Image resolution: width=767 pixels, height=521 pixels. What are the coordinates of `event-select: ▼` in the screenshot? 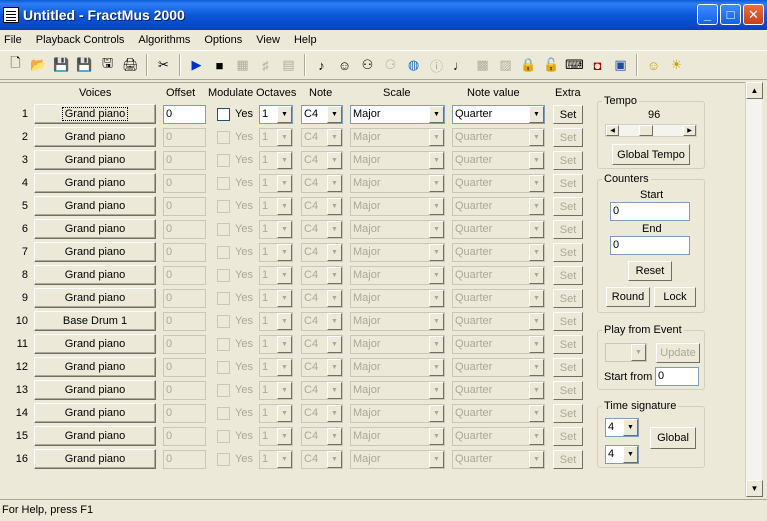 It's located at (626, 352).